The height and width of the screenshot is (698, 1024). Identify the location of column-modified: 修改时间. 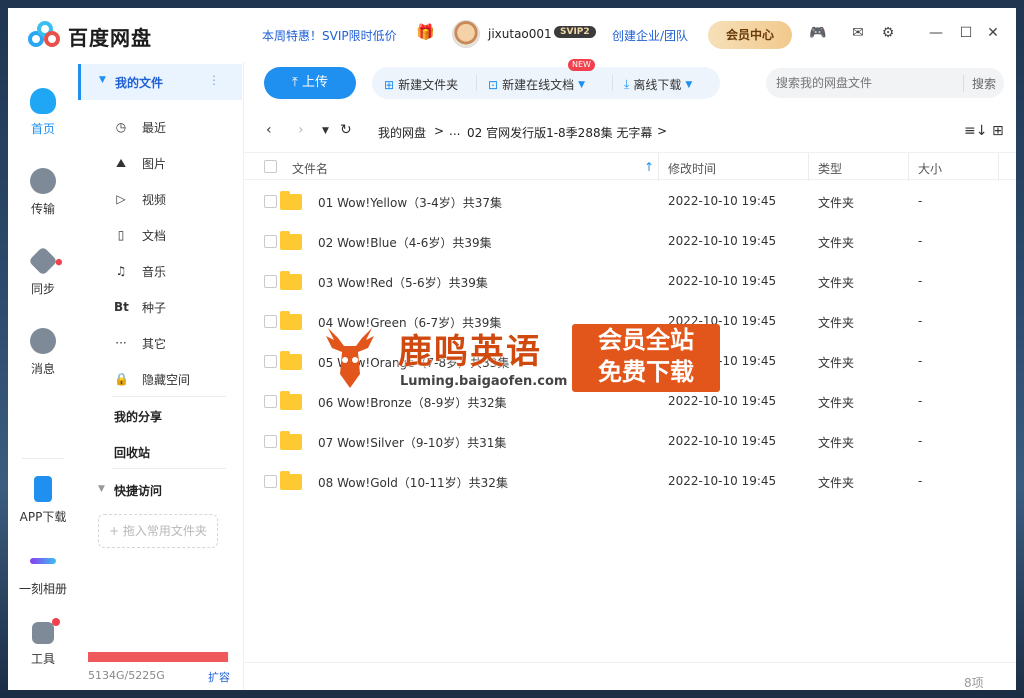
(692, 168).